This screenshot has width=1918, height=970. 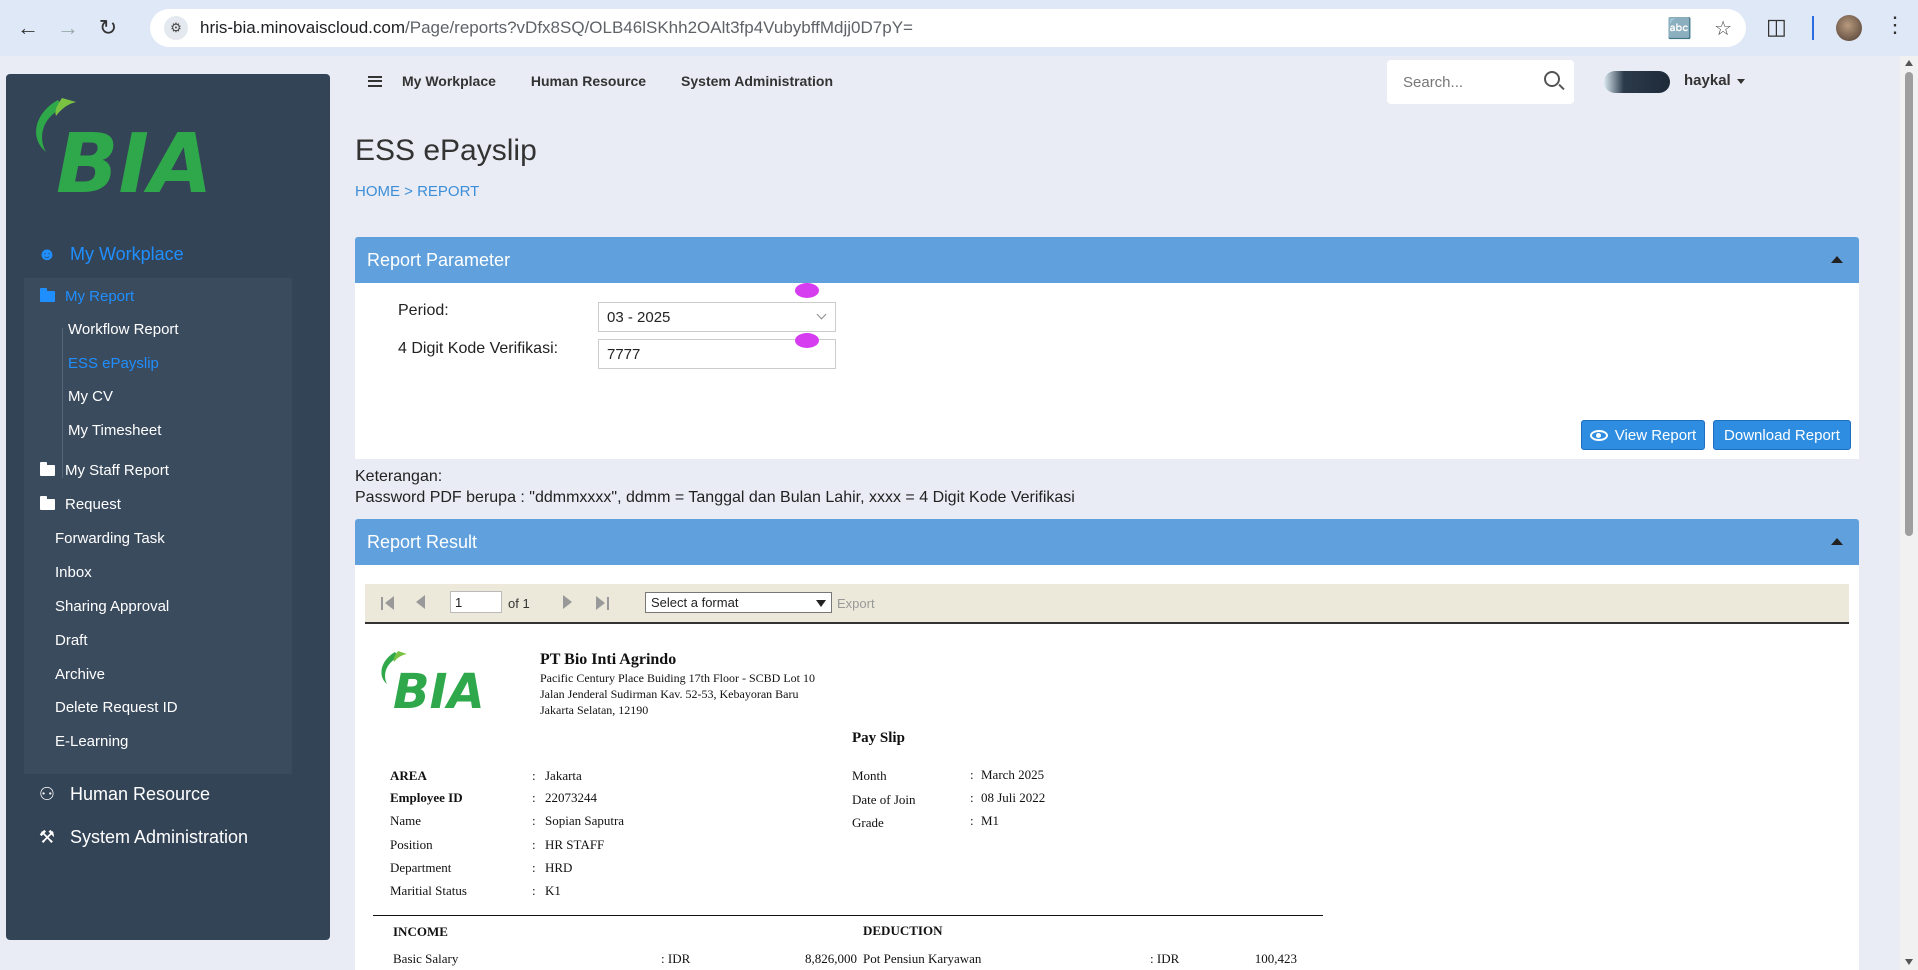 What do you see at coordinates (71, 640) in the screenshot?
I see `menu-draft: Draft` at bounding box center [71, 640].